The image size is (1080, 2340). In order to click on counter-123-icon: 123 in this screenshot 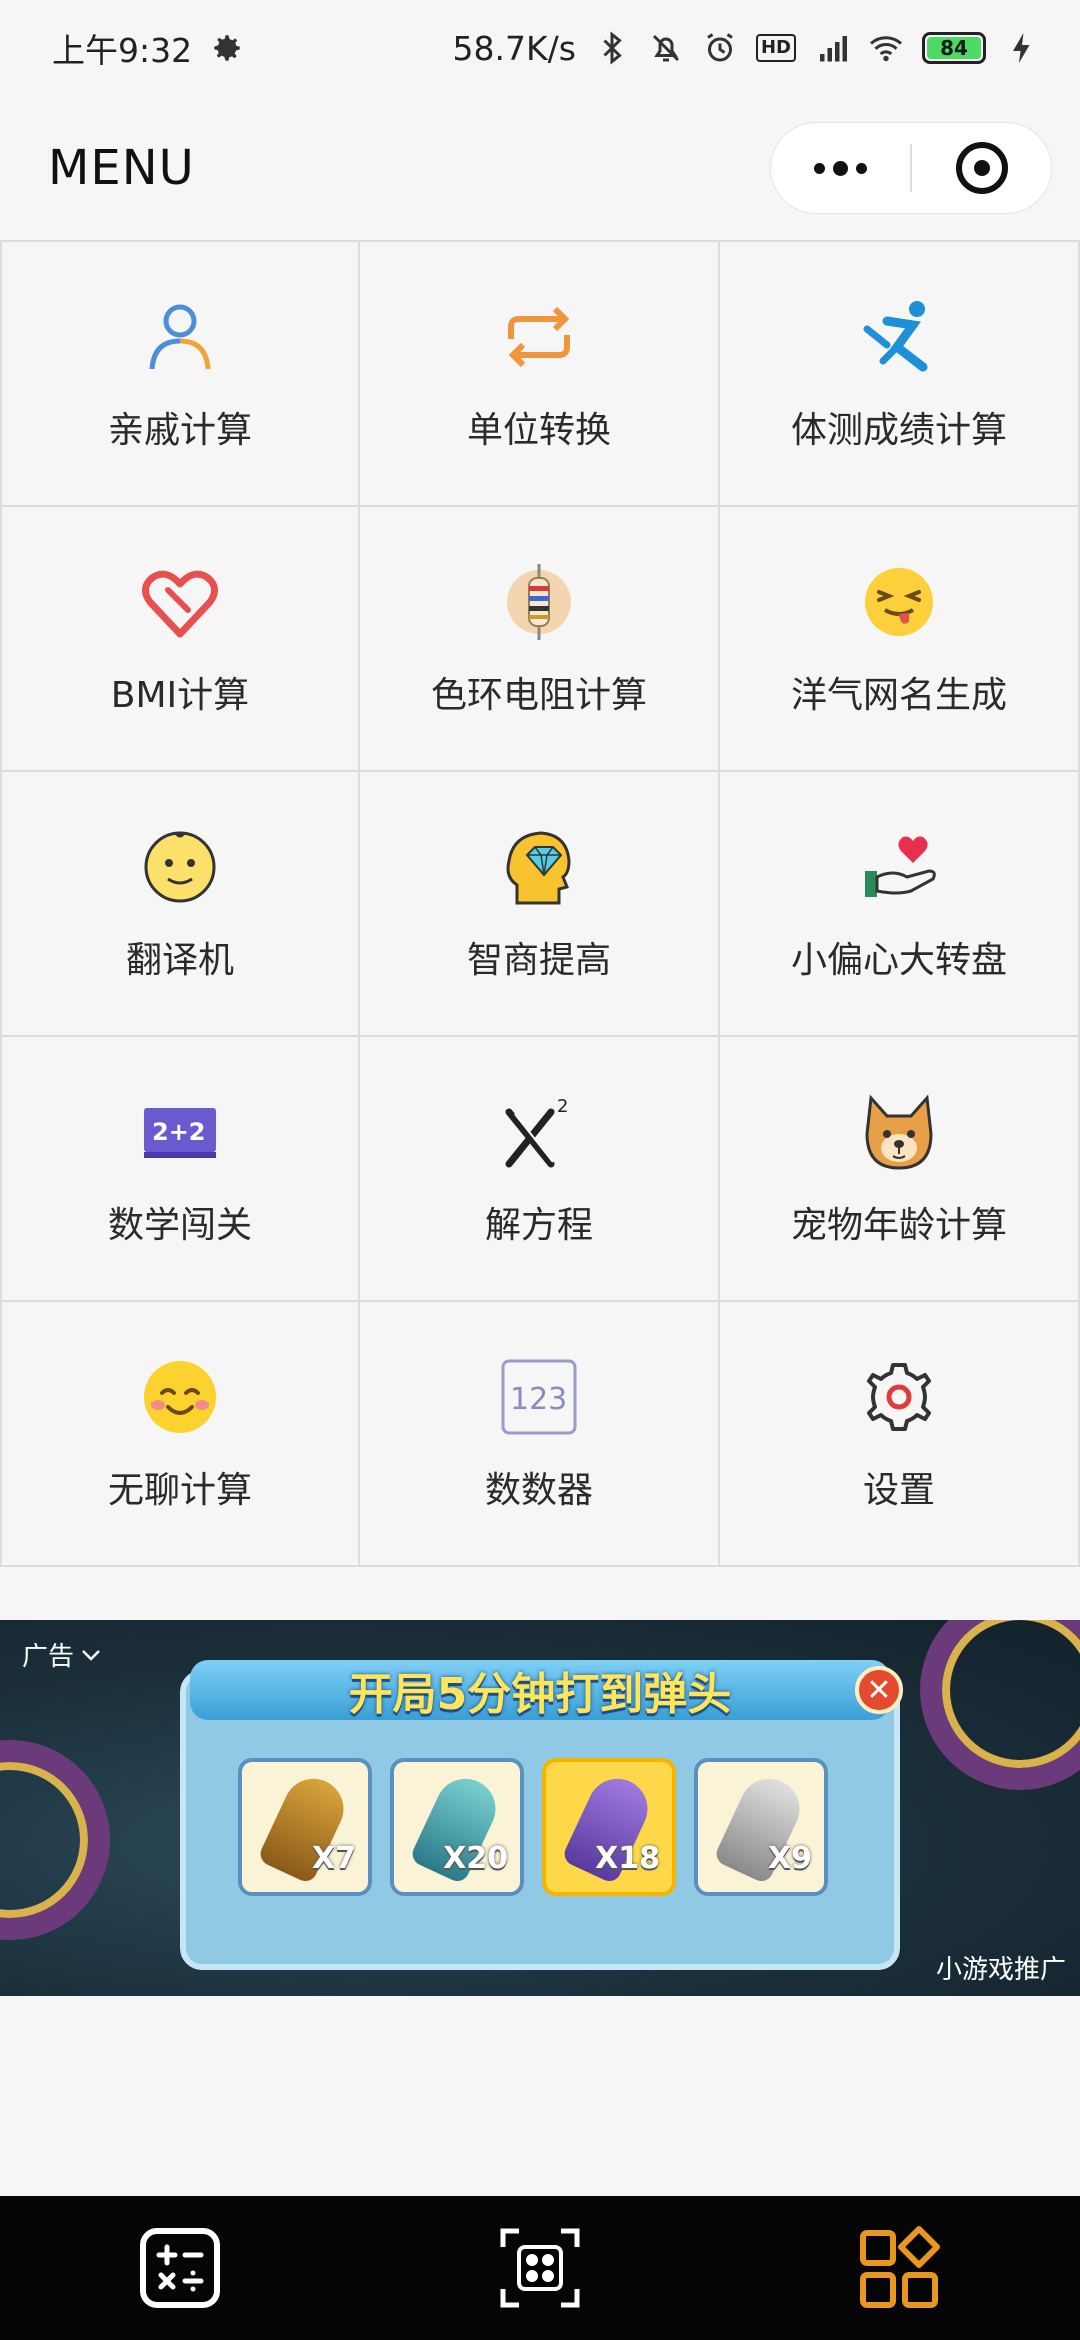, I will do `click(539, 1397)`.